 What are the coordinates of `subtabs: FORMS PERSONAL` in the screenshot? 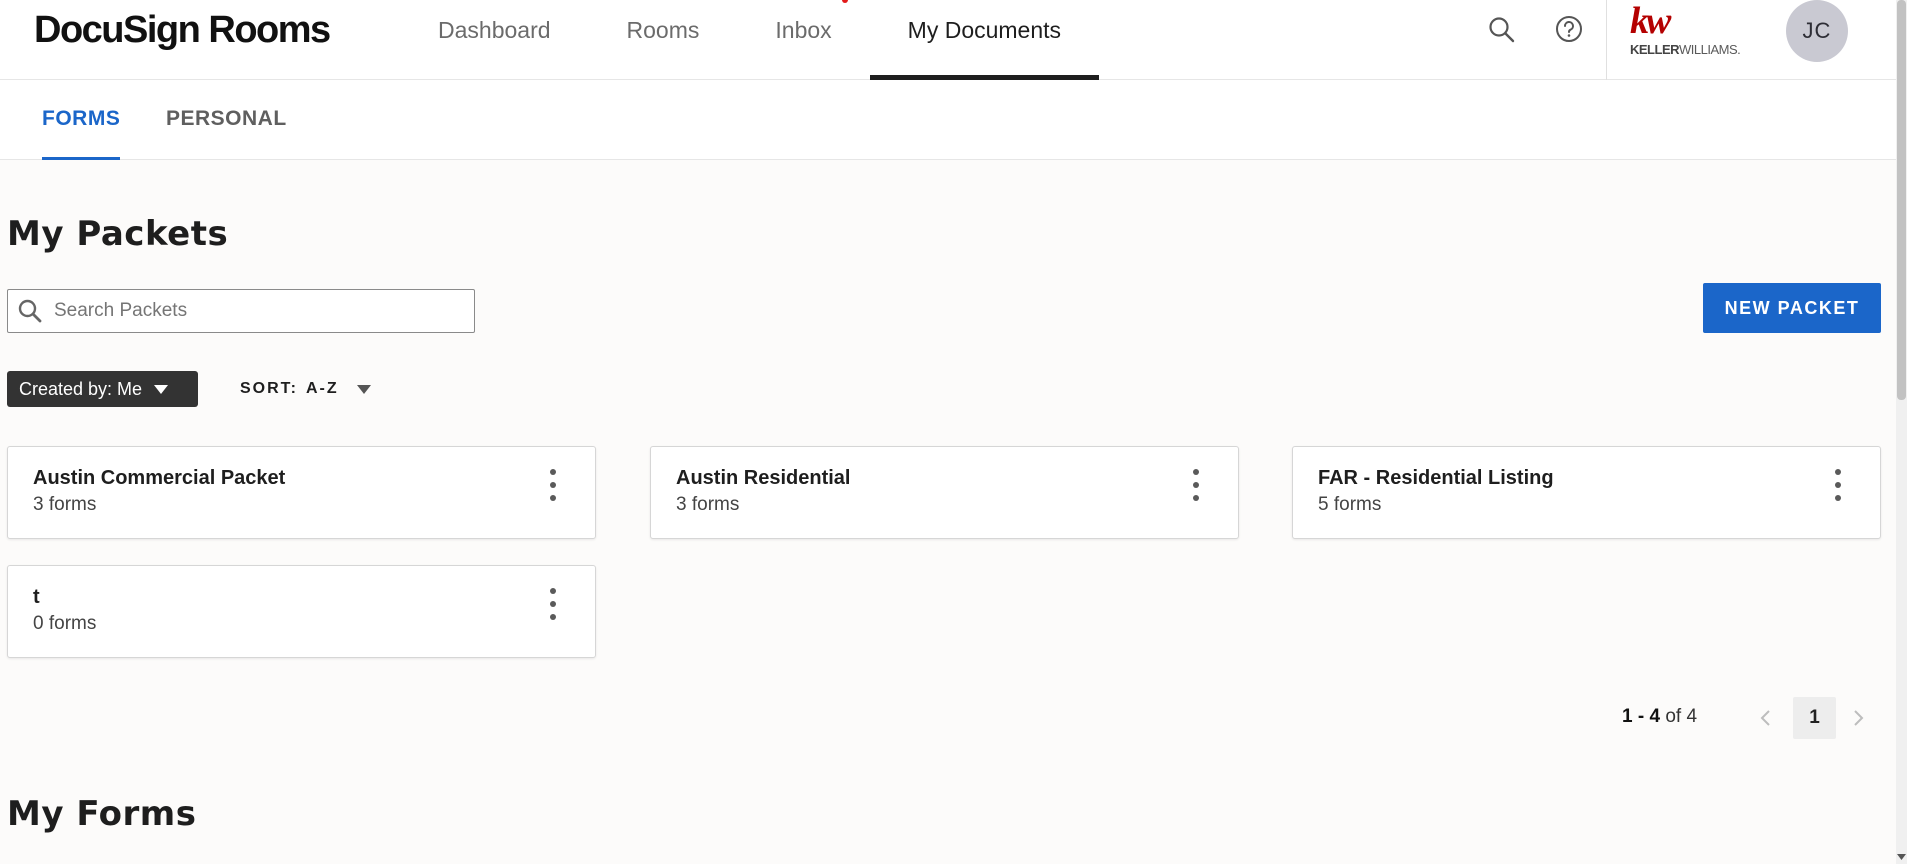 It's located at (948, 120).